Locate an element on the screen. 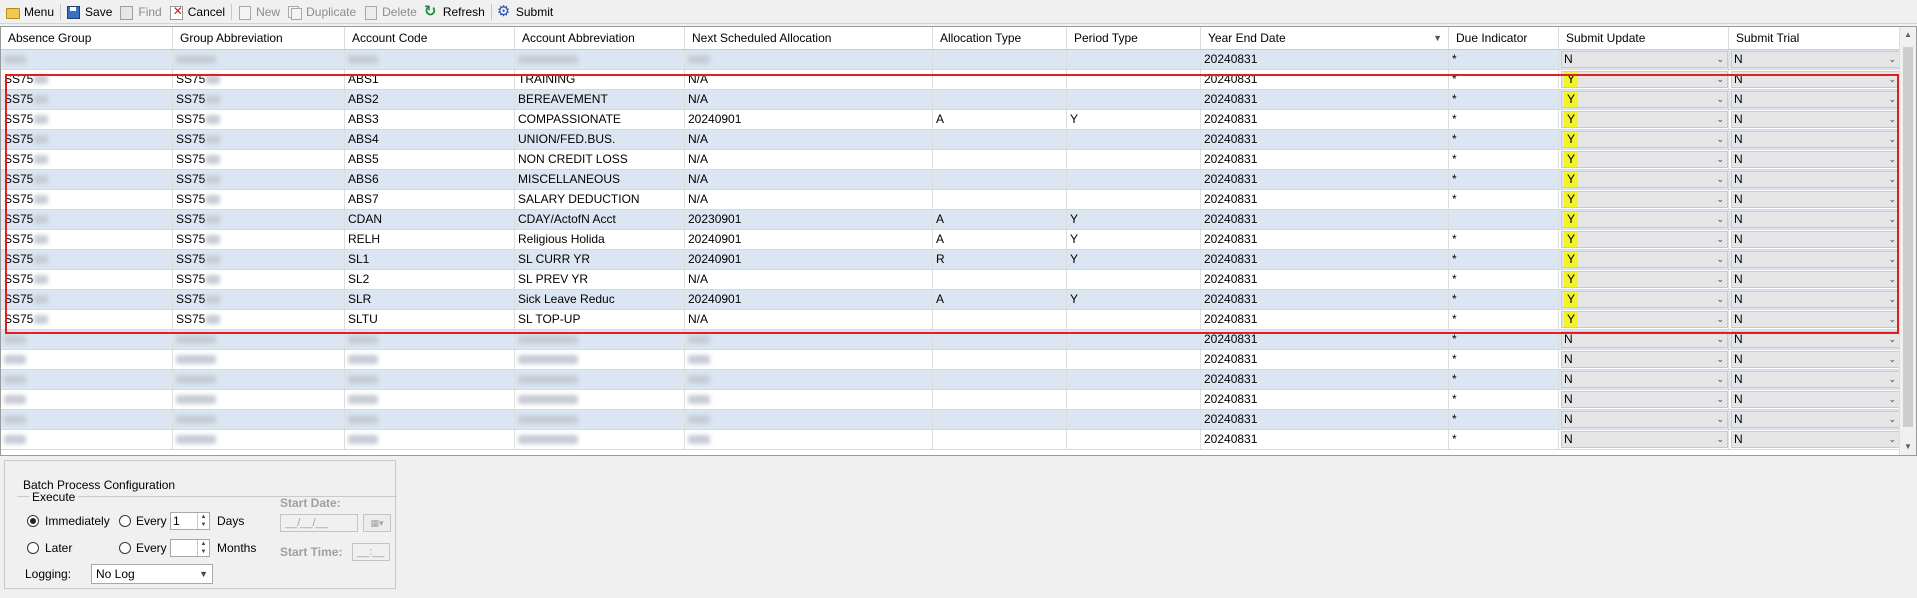 Image resolution: width=1917 pixels, height=598 pixels. refresh-button: Refresh is located at coordinates (455, 12).